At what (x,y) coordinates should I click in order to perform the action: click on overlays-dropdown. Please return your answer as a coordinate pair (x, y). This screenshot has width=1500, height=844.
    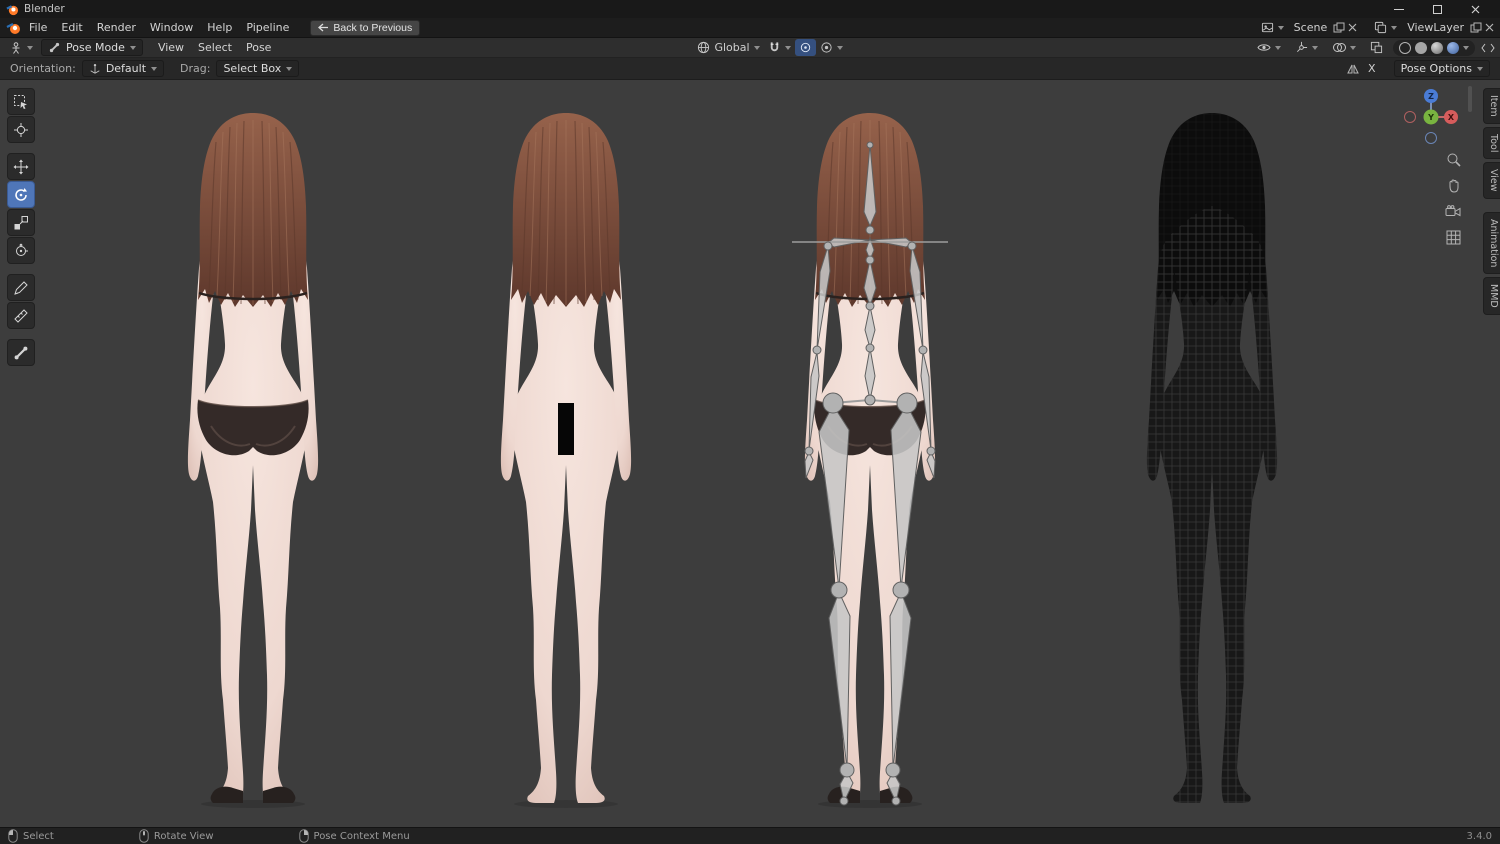
    Looking at the image, I should click on (1344, 47).